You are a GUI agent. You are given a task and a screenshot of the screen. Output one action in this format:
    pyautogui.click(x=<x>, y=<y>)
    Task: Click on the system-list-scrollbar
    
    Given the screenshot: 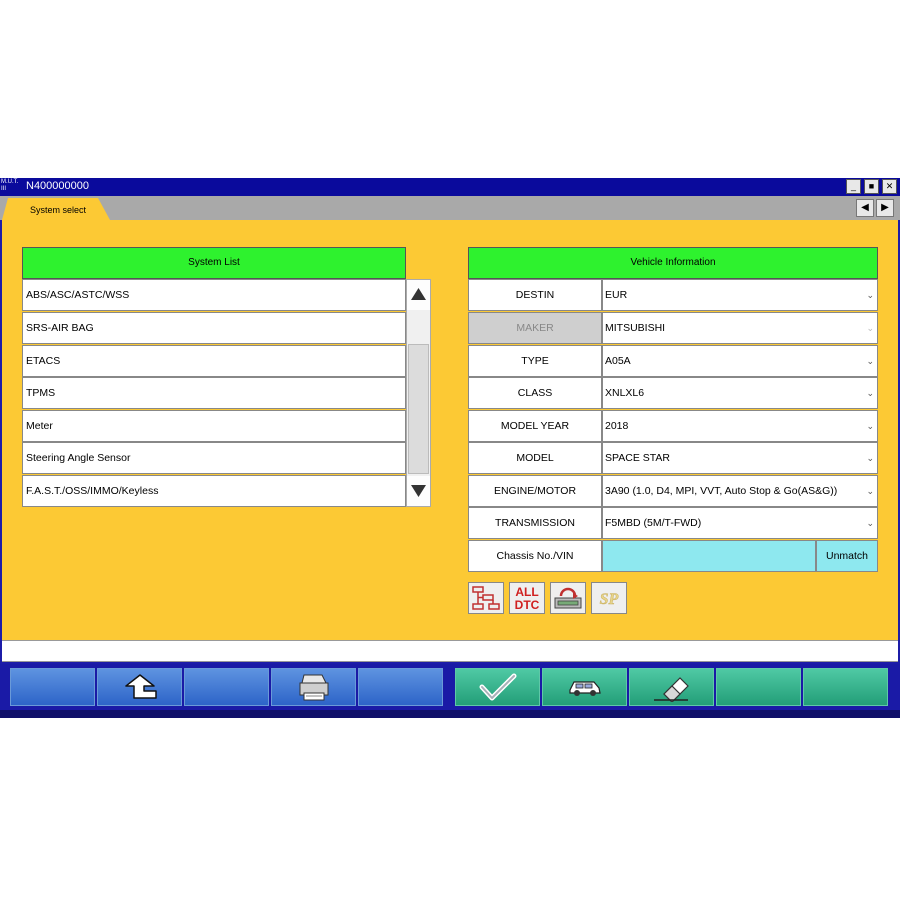 What is the action you would take?
    pyautogui.click(x=418, y=393)
    